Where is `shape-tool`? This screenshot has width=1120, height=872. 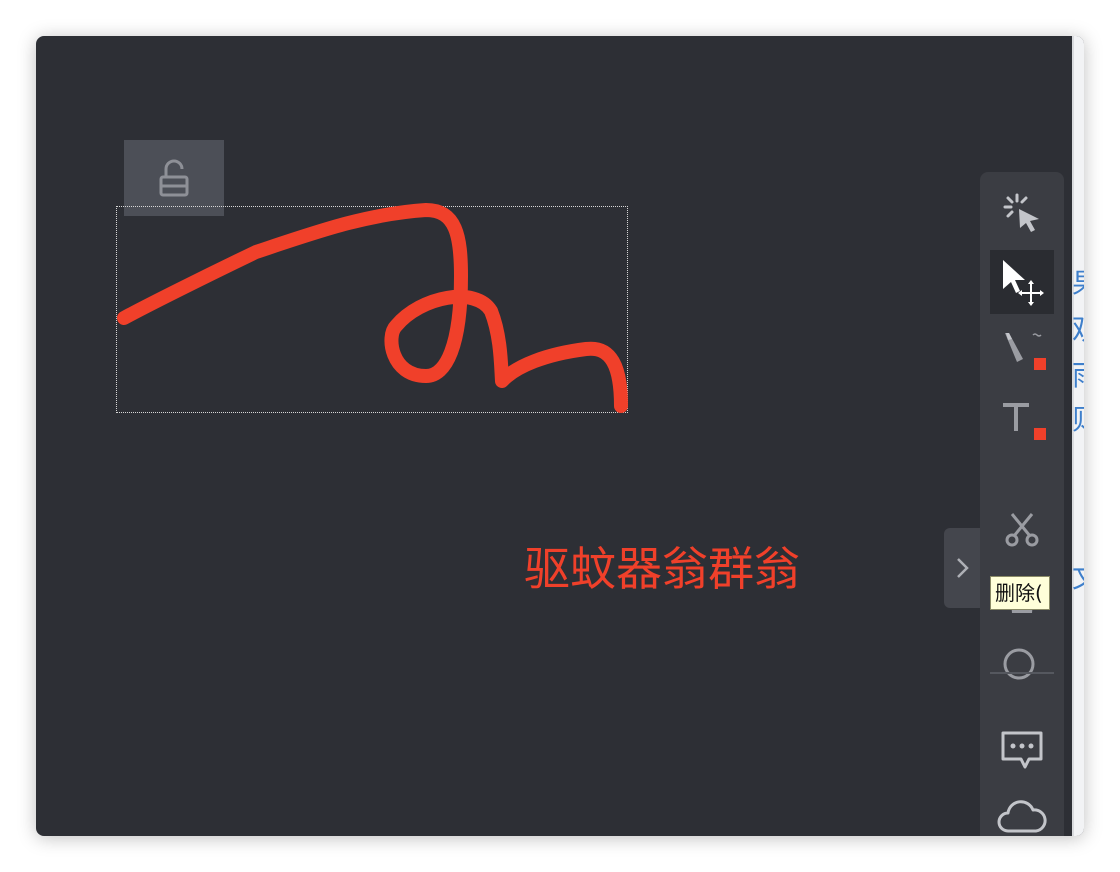 shape-tool is located at coordinates (1022, 664).